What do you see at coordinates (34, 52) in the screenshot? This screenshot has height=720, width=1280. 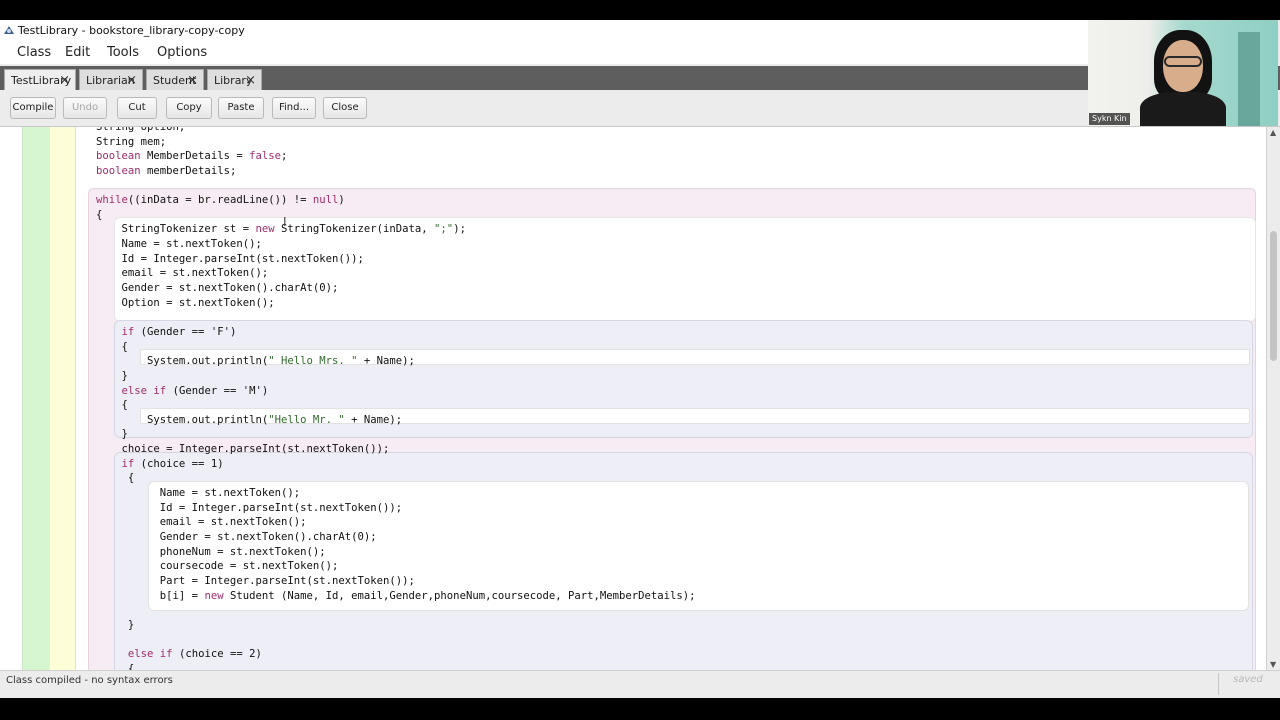 I see `menu-class: Class` at bounding box center [34, 52].